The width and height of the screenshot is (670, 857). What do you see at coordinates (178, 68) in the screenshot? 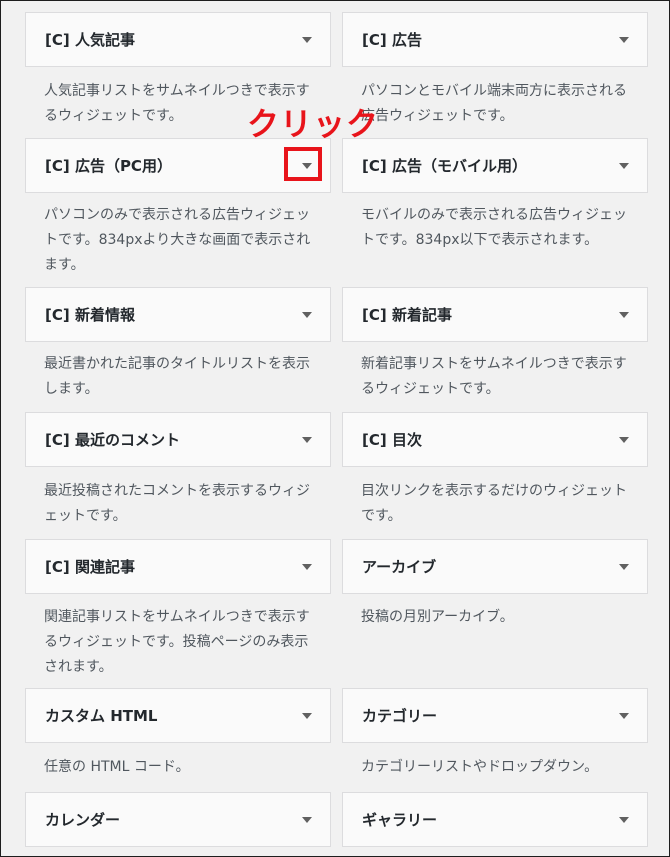
I see `widget-popular-posts: [C] 人気記事 人気記事リストをサムネイルつきで表示するウィジェットです。` at bounding box center [178, 68].